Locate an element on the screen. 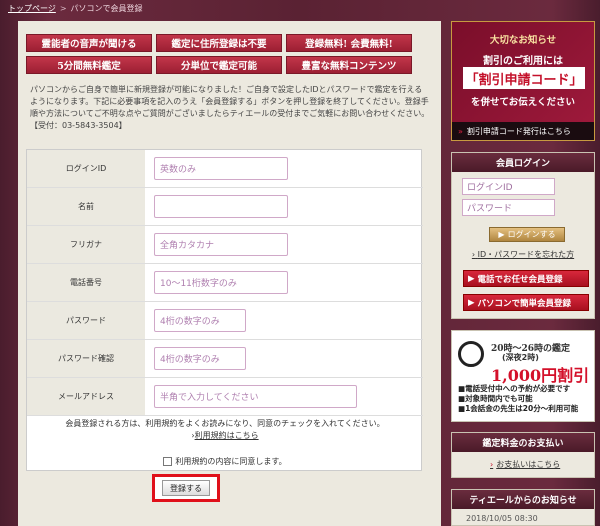 This screenshot has width=600, height=526. login-button-arrow: ▶ is located at coordinates (501, 234).